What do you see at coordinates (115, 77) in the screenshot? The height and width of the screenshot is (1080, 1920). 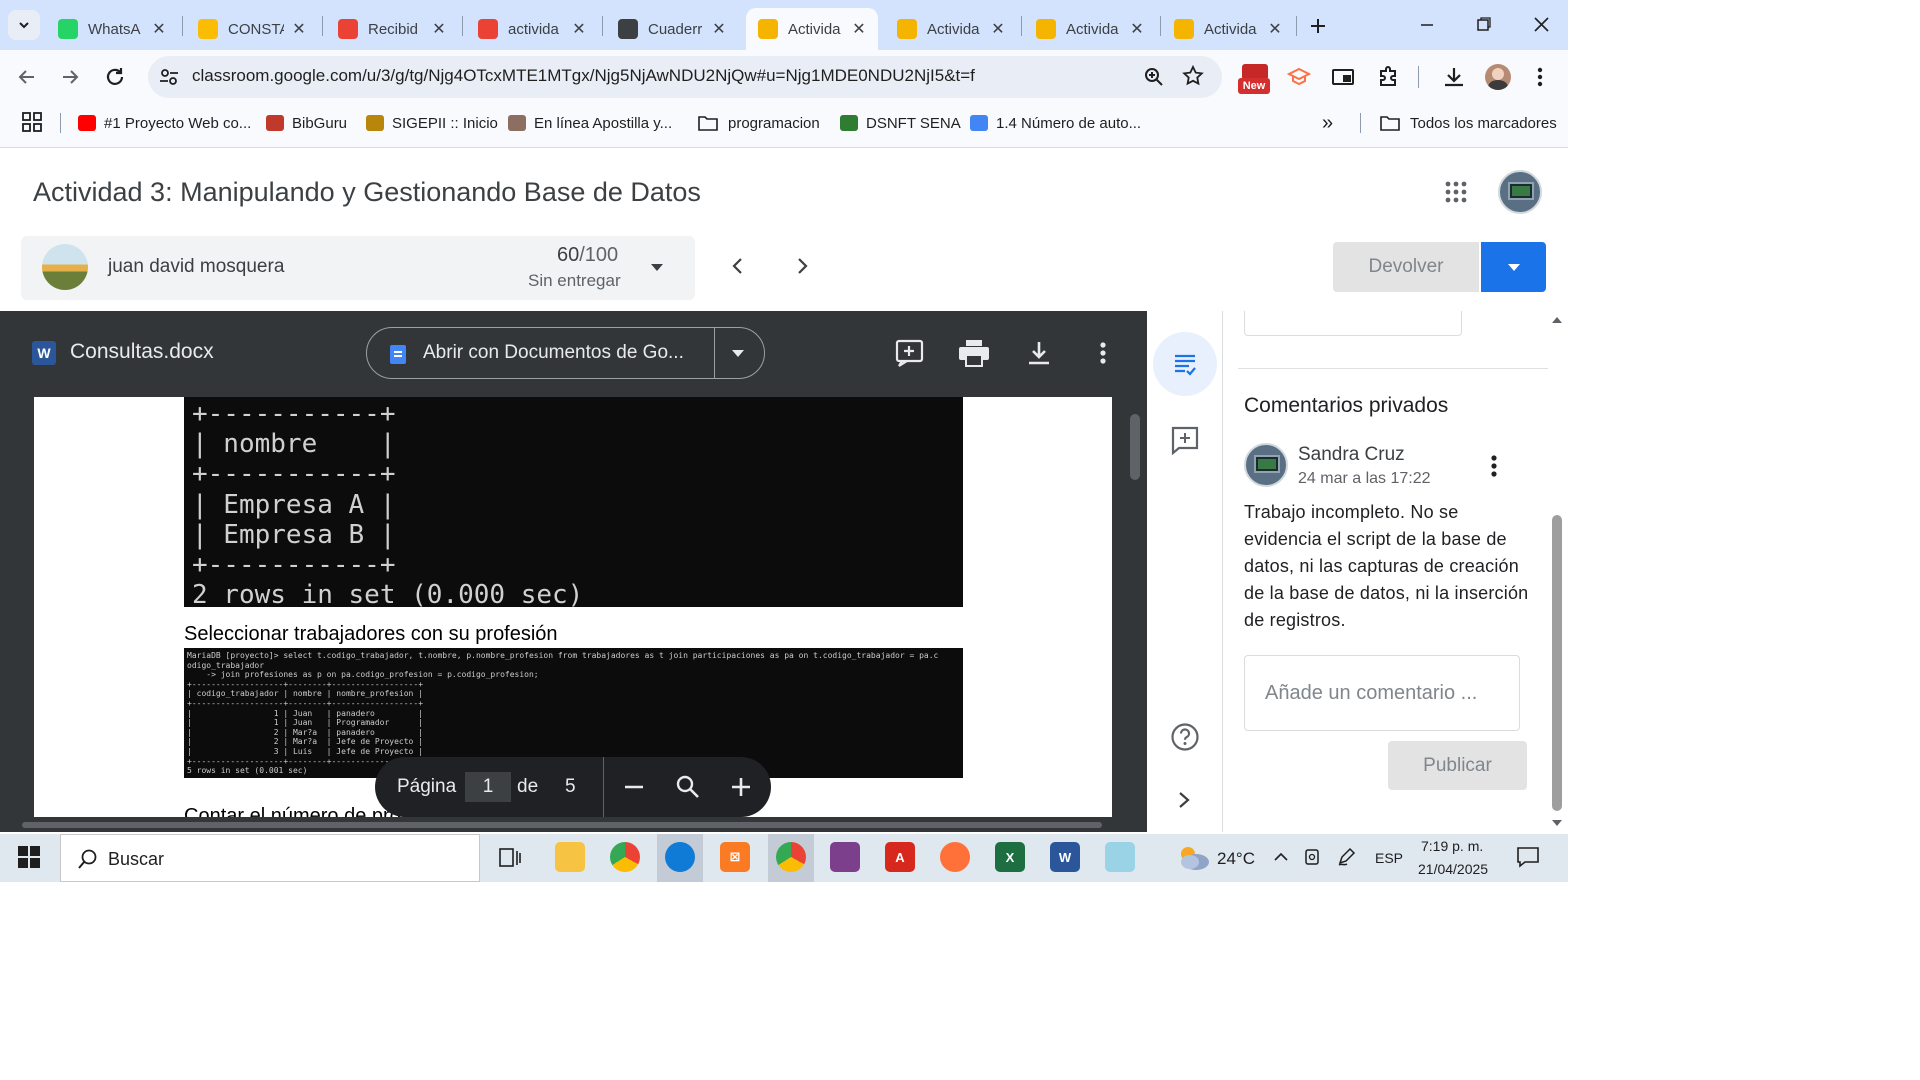 I see `reload-button` at bounding box center [115, 77].